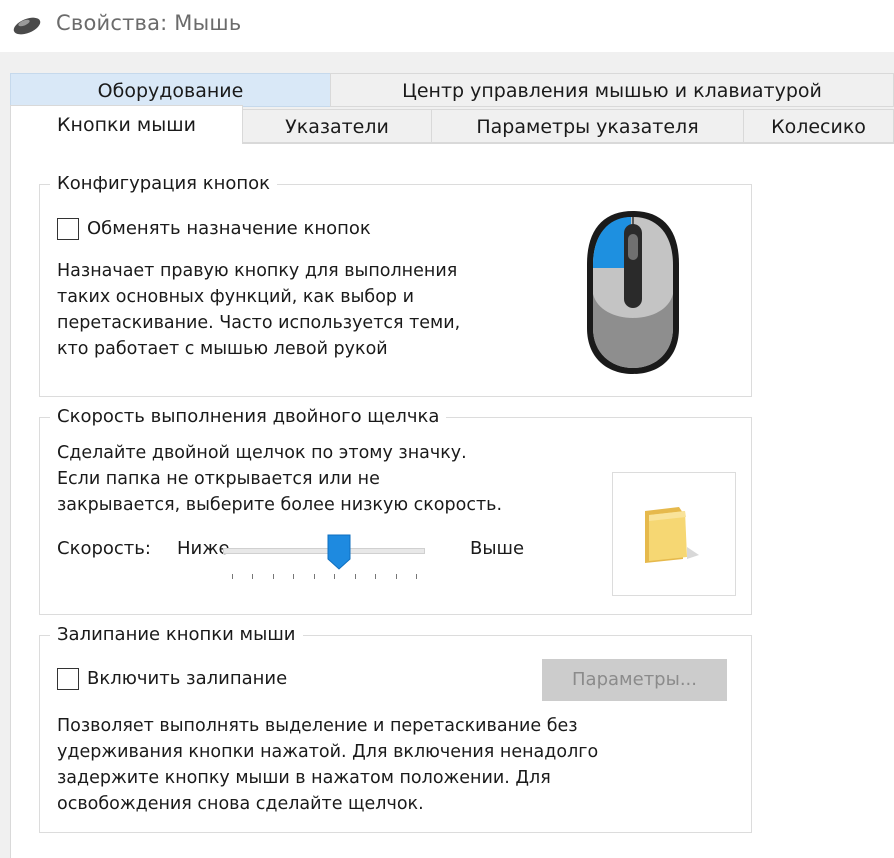 This screenshot has height=858, width=894. Describe the element at coordinates (497, 548) in the screenshot. I see `speed-high-label: Выше` at that location.